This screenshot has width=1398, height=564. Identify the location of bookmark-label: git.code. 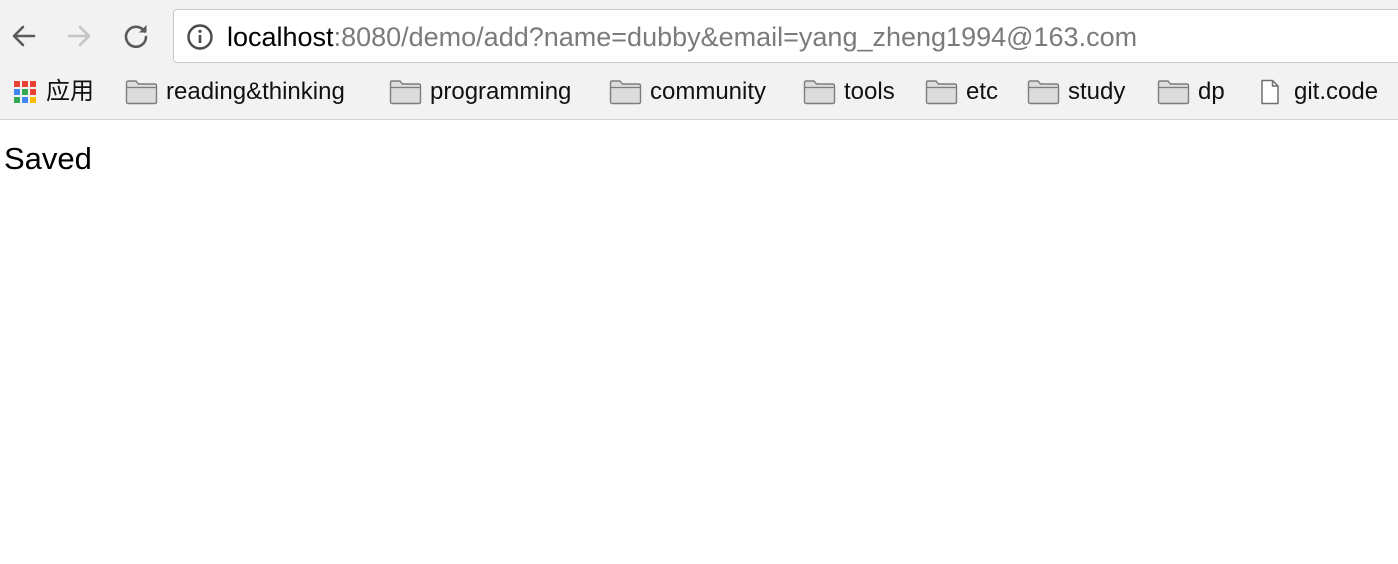
(1336, 91).